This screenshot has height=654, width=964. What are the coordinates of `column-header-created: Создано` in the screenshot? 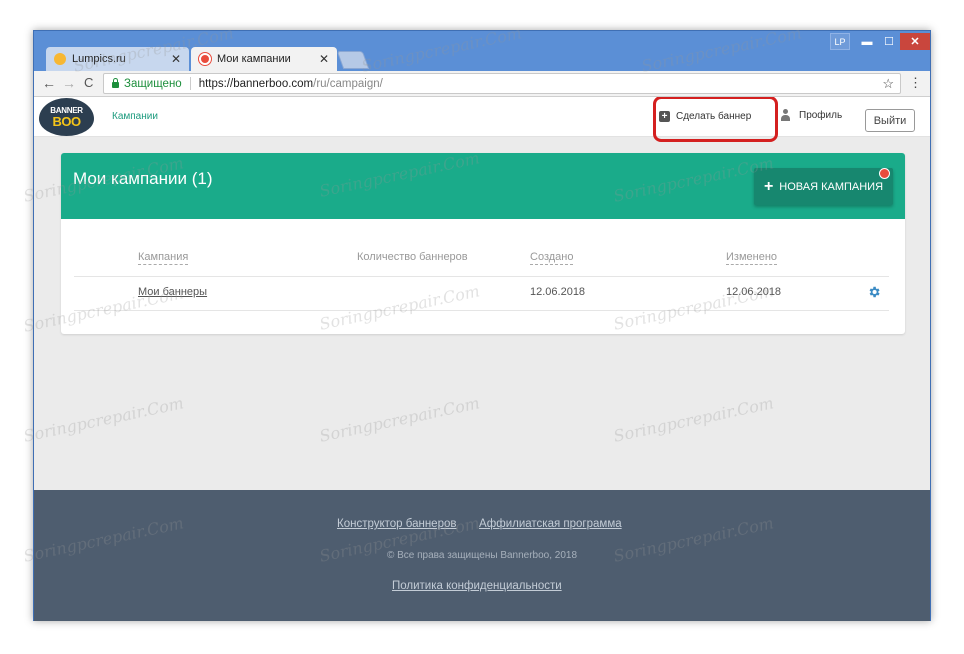 It's located at (552, 258).